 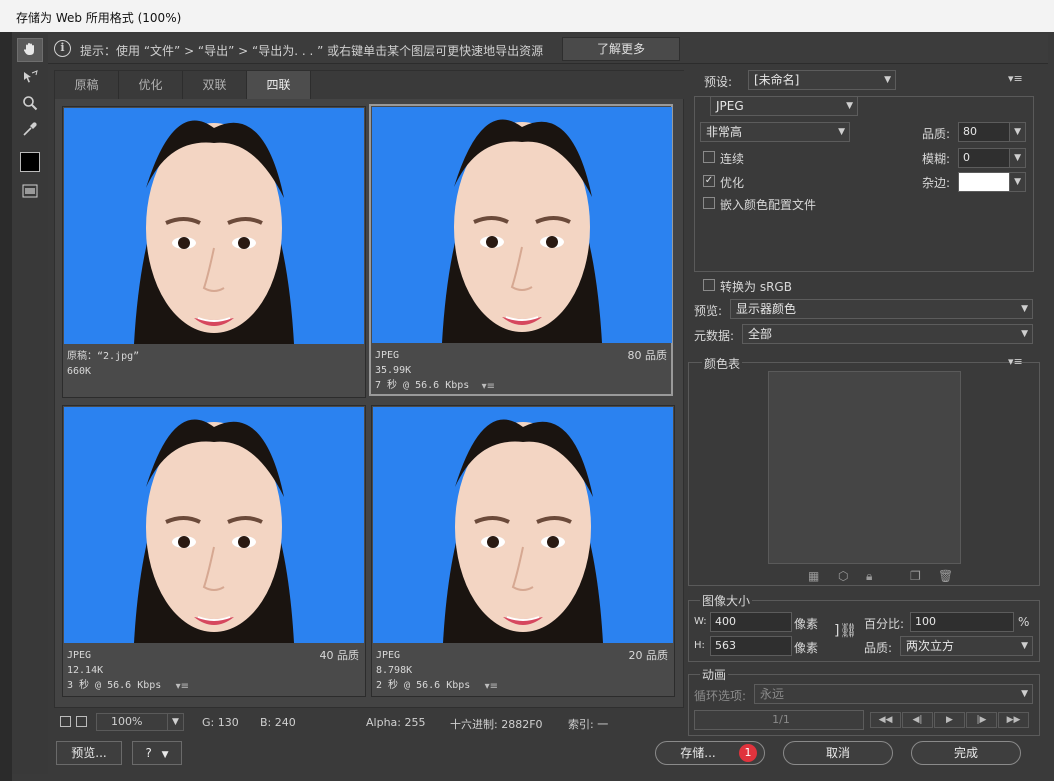 I want to click on height-label: H:, so click(x=699, y=645).